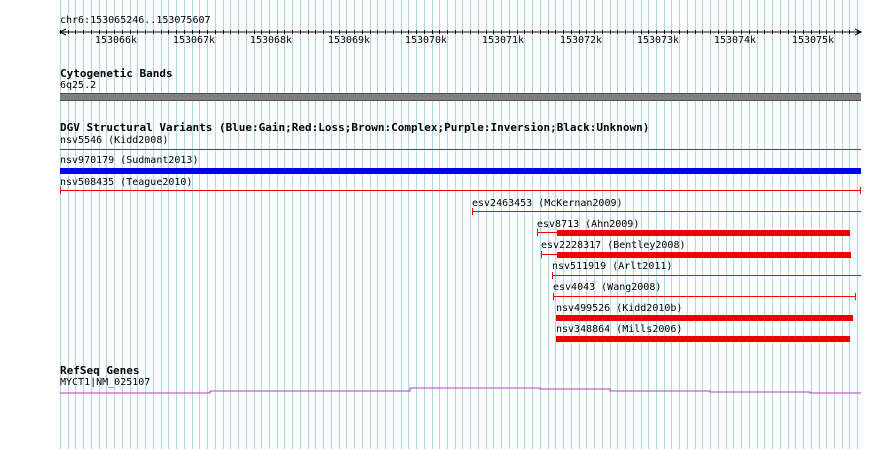 This screenshot has width=890, height=449. I want to click on tick-label-153068k: 153068k, so click(271, 40).